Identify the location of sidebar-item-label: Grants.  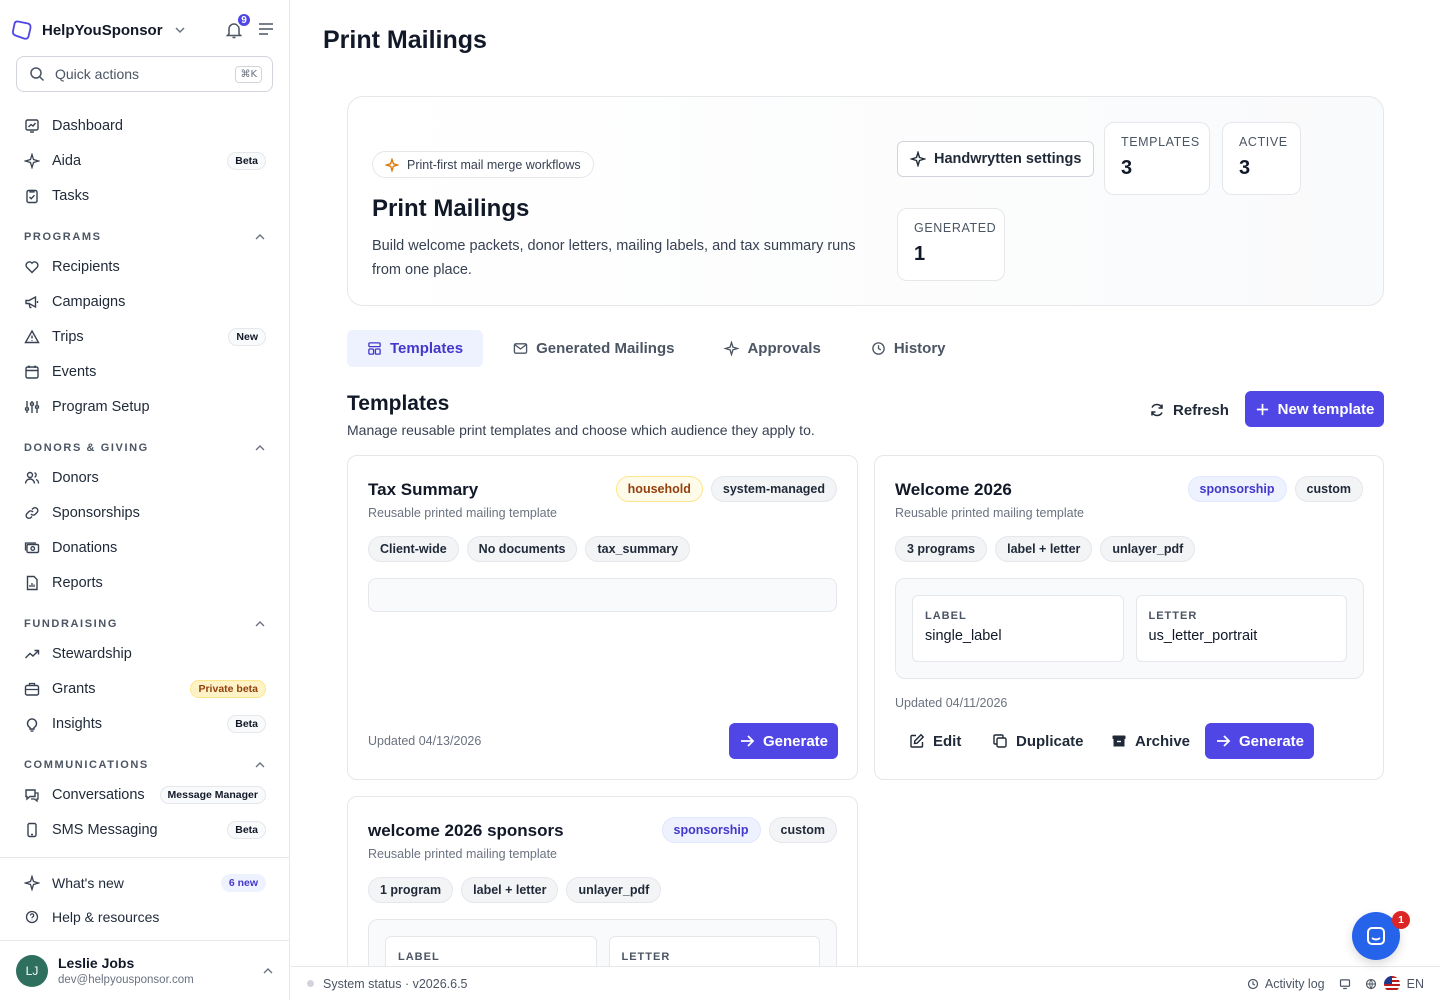
(74, 688).